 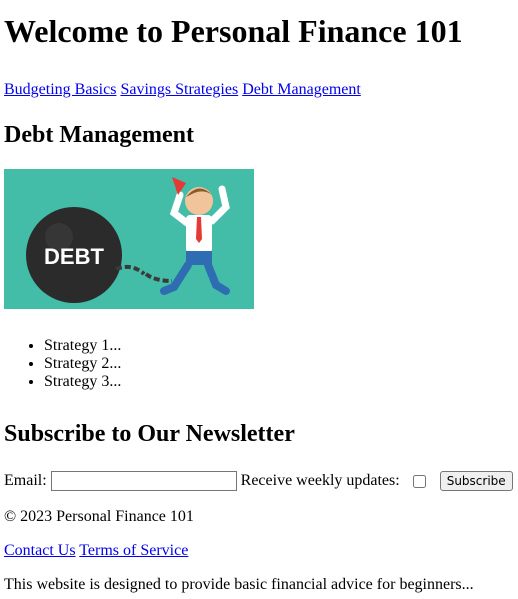 I want to click on email-field, so click(x=143, y=481).